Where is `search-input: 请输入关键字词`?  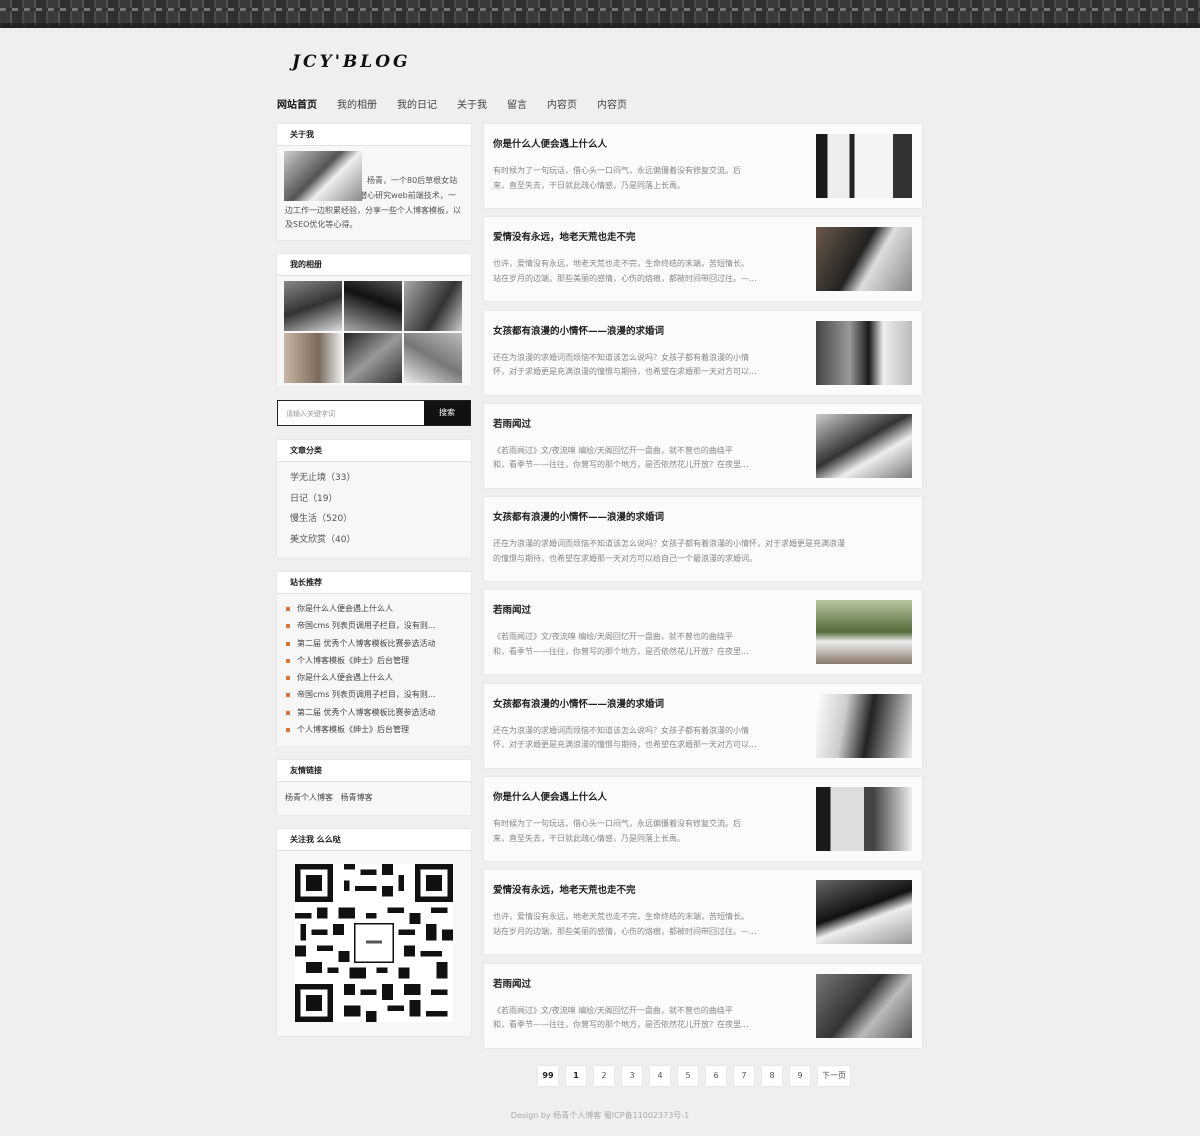
search-input: 请输入关键字词 is located at coordinates (351, 413).